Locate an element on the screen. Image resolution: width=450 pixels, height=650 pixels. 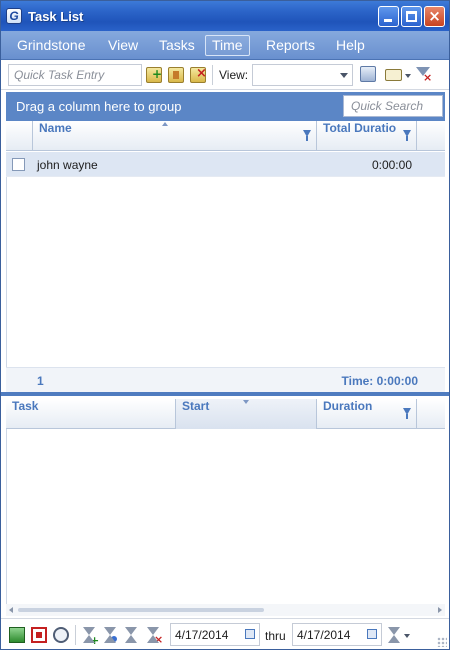
end-date-picker: 4/17/2014 is located at coordinates (337, 634).